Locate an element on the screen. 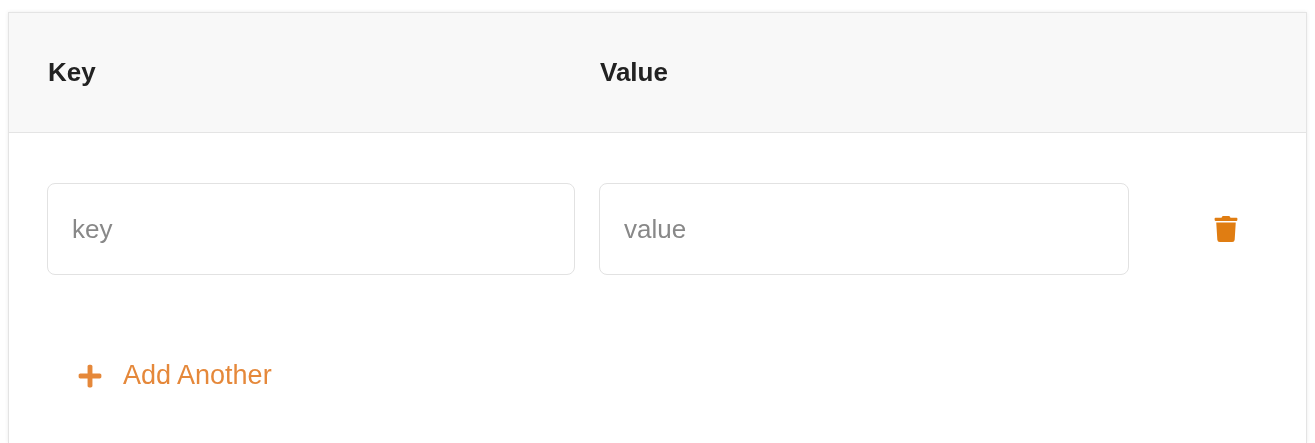 The width and height of the screenshot is (1315, 443). column-header: Value is located at coordinates (634, 72).